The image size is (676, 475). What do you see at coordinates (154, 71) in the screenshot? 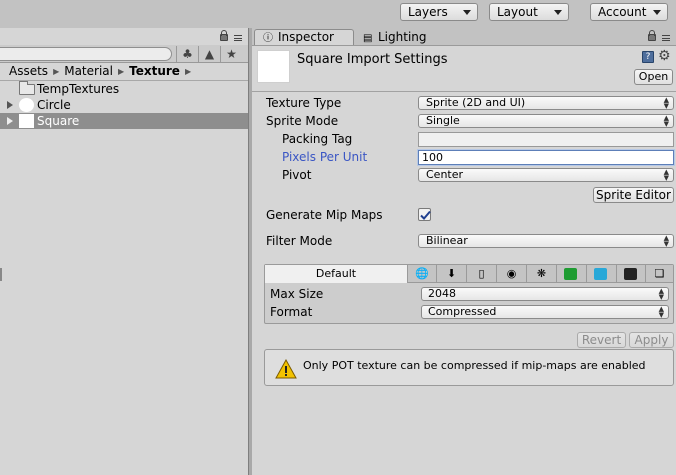
I see `breadcrumb-texture: Texture` at bounding box center [154, 71].